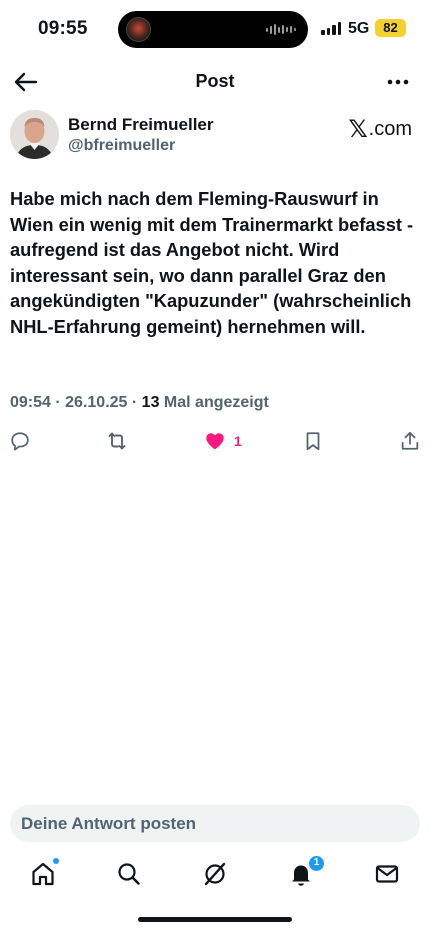 The height and width of the screenshot is (932, 430). I want to click on more-options-button, so click(398, 82).